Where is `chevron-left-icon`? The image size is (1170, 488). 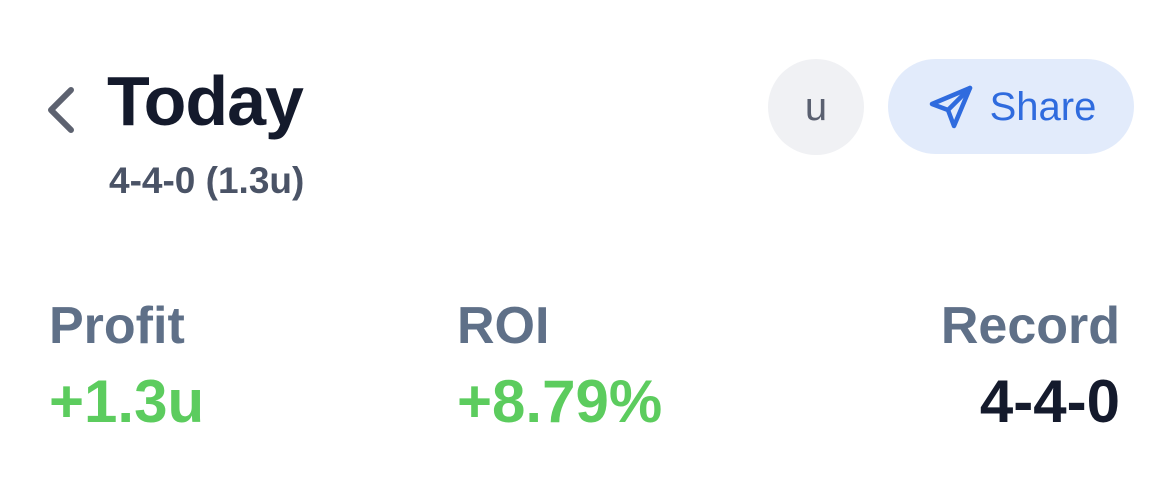 chevron-left-icon is located at coordinates (61, 110).